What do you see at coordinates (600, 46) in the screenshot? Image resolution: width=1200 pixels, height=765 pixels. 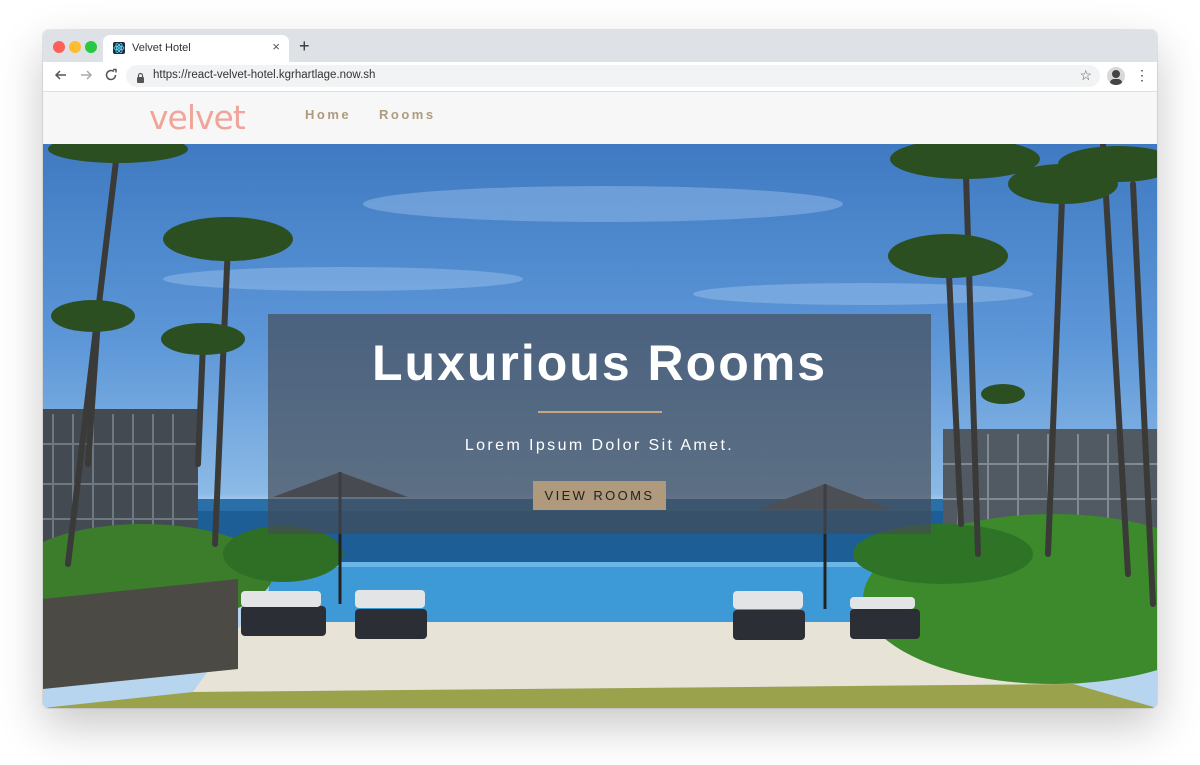 I see `tab-strip: Velvet Hotel × +` at bounding box center [600, 46].